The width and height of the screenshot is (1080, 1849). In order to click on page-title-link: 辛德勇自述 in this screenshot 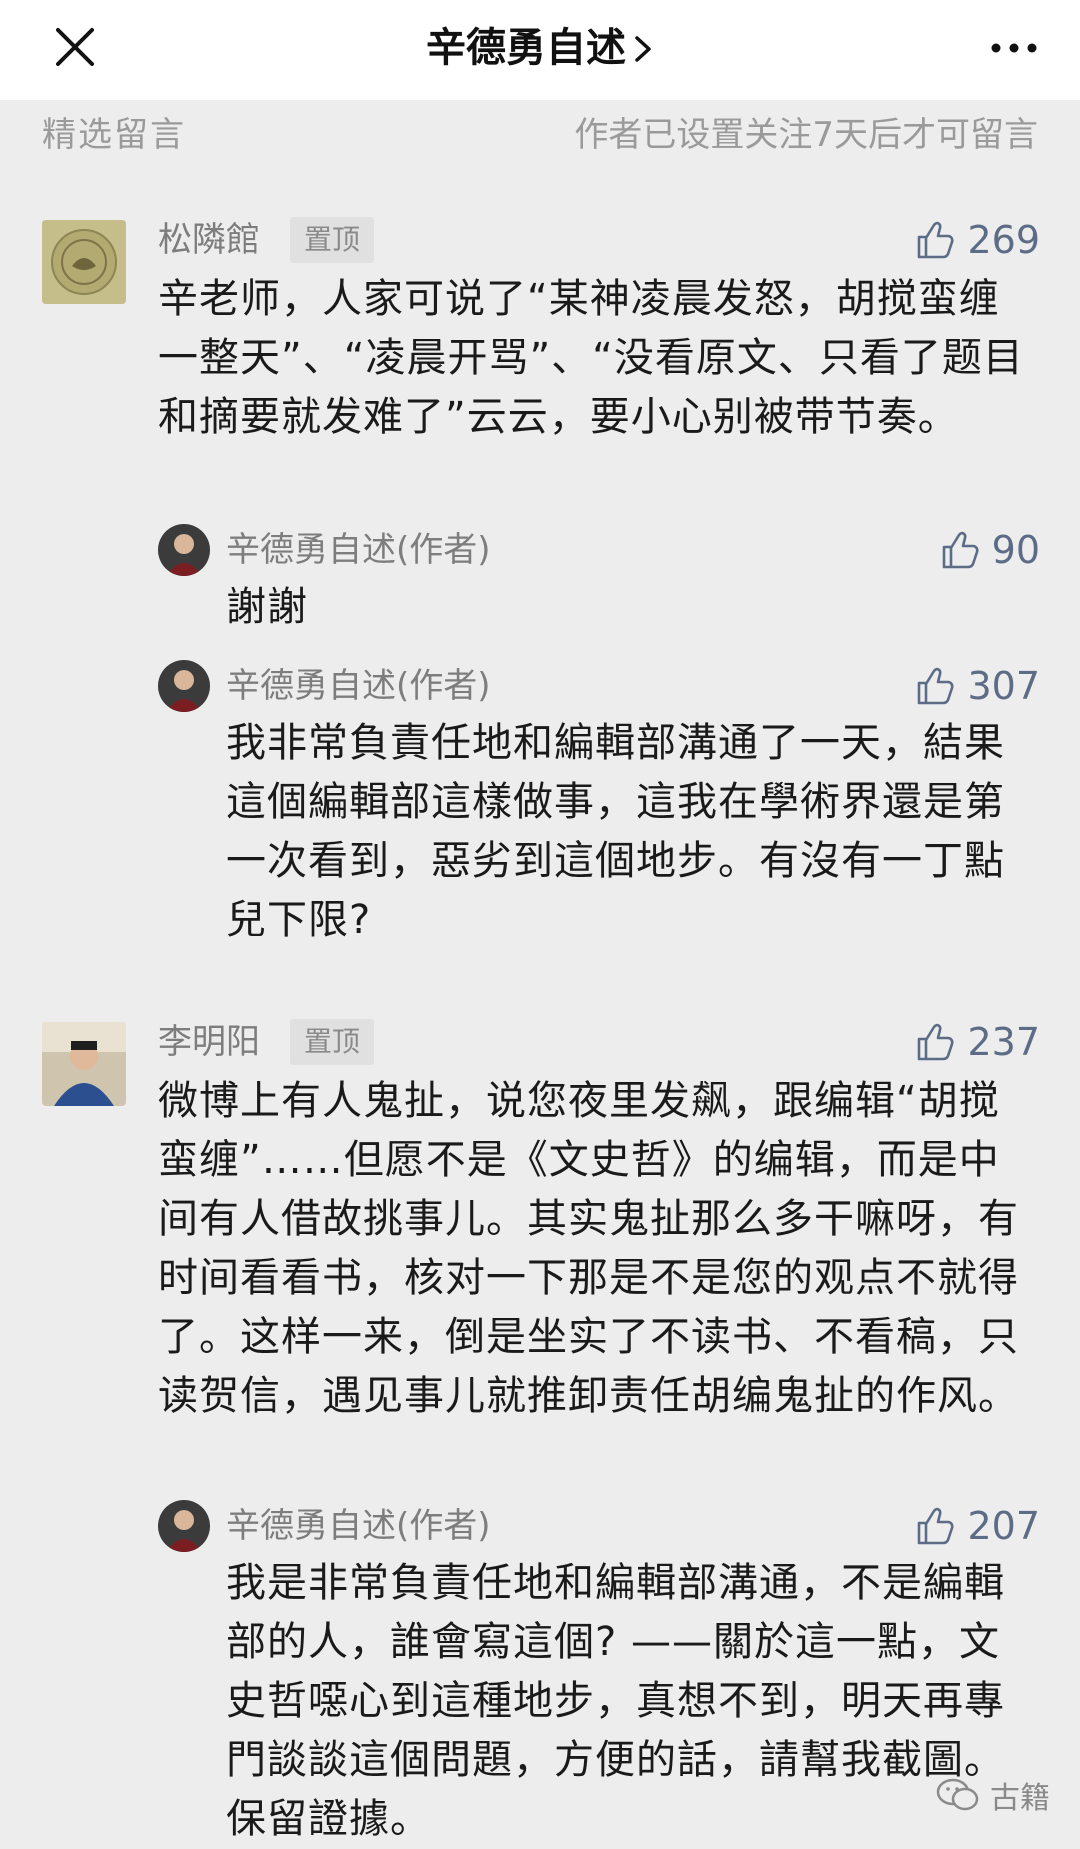, I will do `click(540, 48)`.